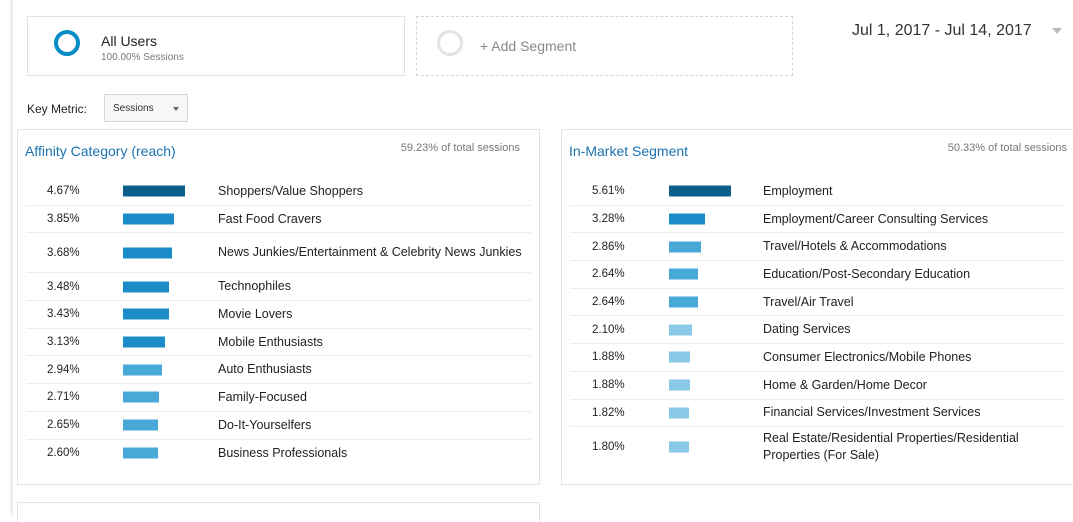 The width and height of the screenshot is (1073, 522). I want to click on row-category: Auto Enthusiasts, so click(370, 369).